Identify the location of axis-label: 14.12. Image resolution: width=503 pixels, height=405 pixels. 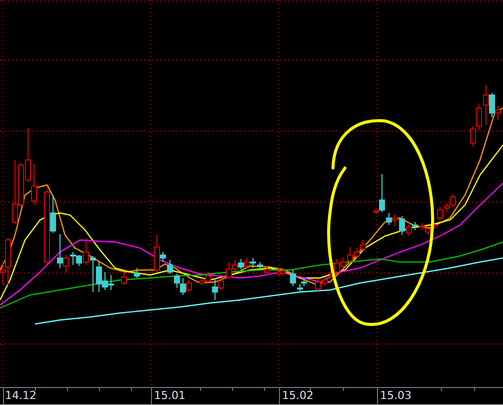
(20, 396).